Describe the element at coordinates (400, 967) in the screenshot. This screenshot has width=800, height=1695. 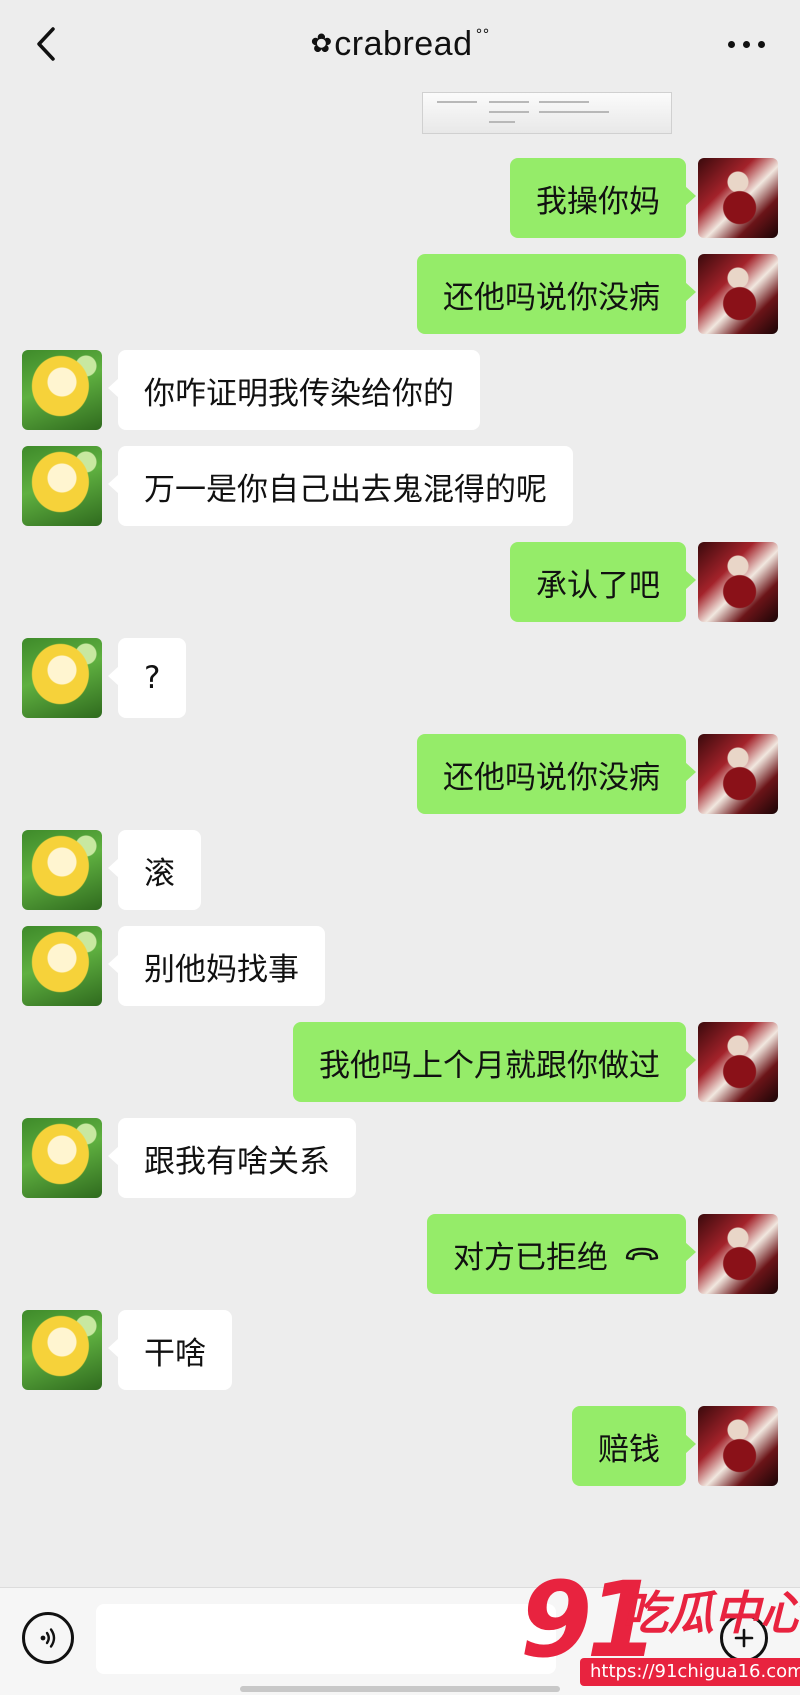
I see `message-row: 别他妈找事` at that location.